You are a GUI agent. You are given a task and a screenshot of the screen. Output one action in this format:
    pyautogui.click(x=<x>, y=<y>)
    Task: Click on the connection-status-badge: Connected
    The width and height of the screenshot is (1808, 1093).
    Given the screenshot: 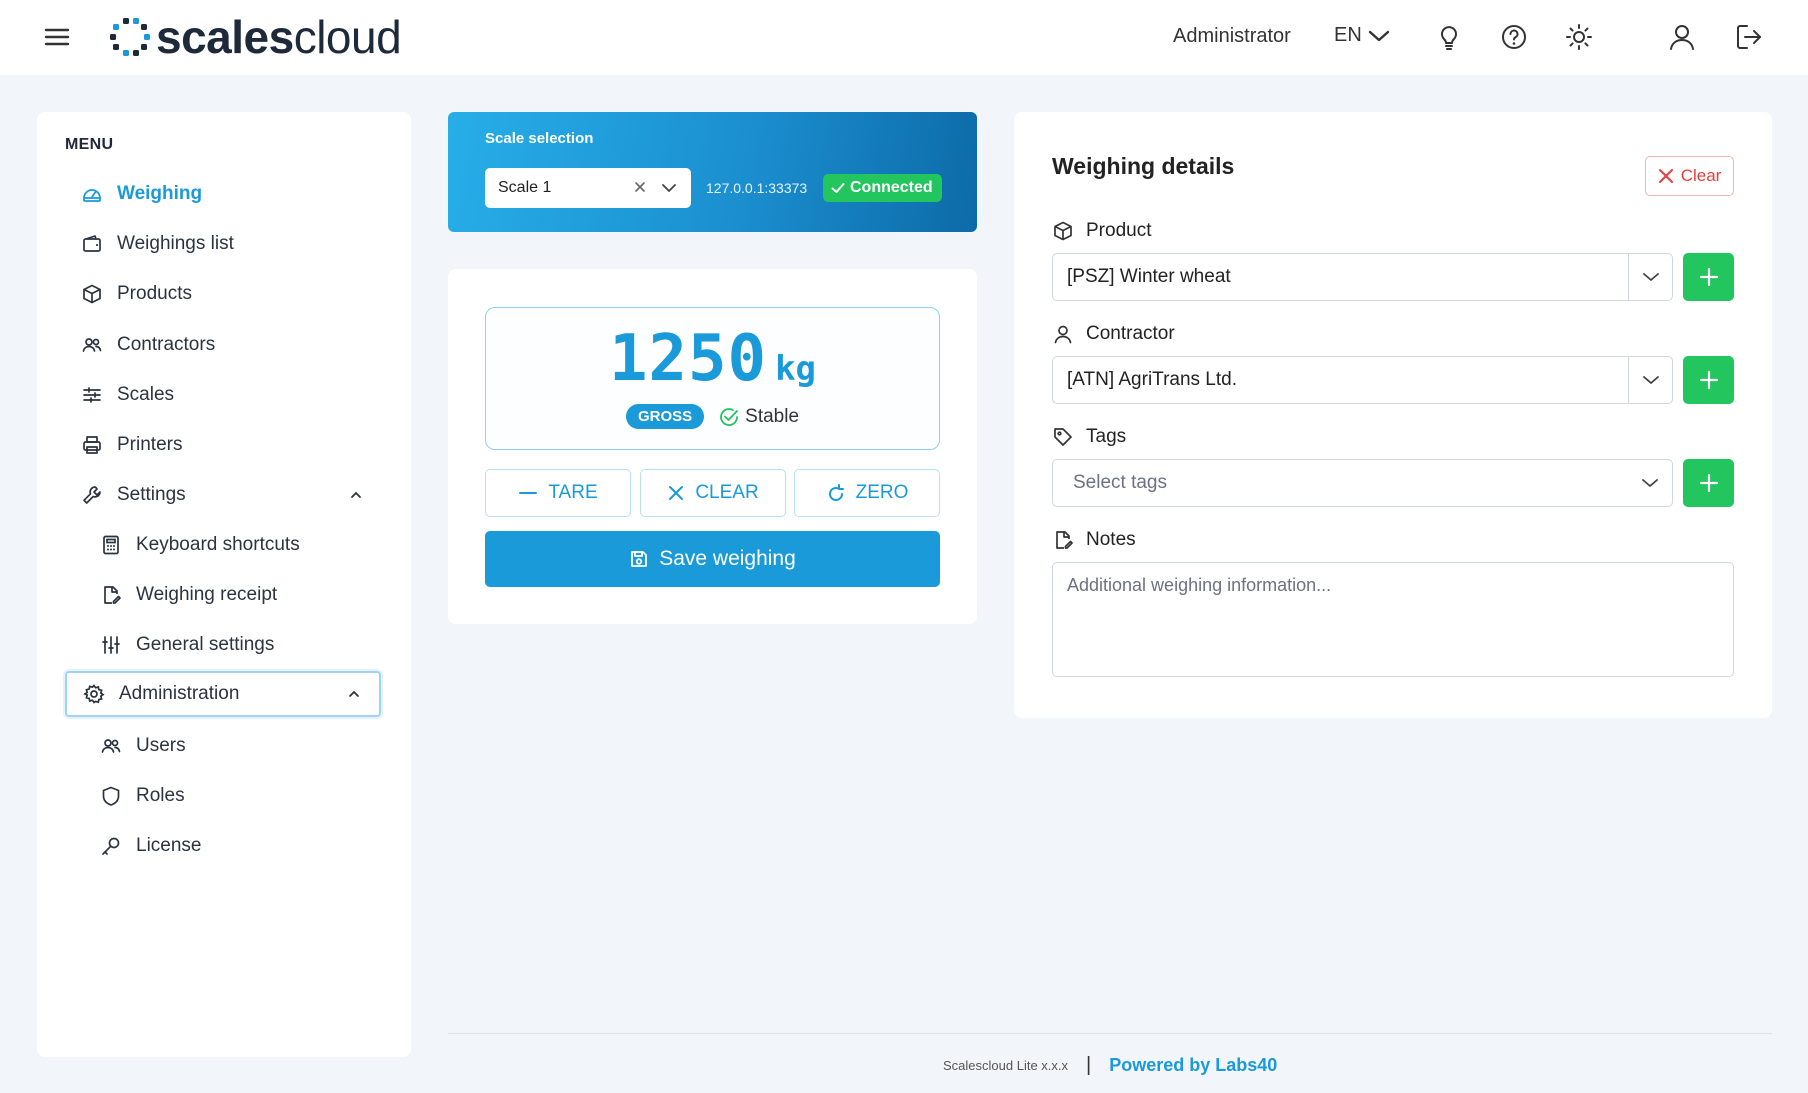 What is the action you would take?
    pyautogui.click(x=882, y=188)
    